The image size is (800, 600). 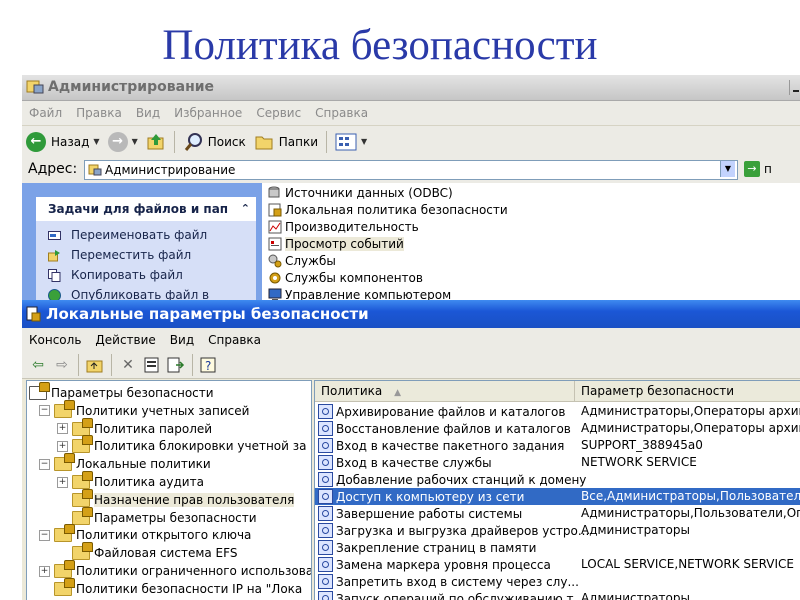 What do you see at coordinates (430, 496) in the screenshot?
I see `policy-name: Доступ к компьютеру из сети` at bounding box center [430, 496].